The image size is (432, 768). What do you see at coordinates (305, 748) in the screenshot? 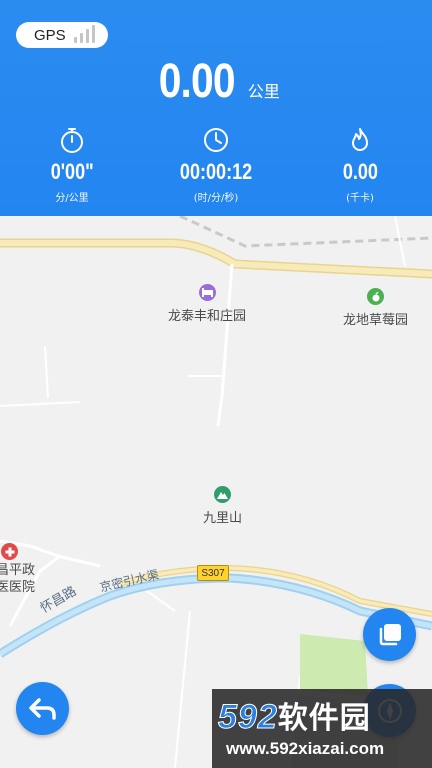
I see `watermark-url: www.592xiazai.com` at bounding box center [305, 748].